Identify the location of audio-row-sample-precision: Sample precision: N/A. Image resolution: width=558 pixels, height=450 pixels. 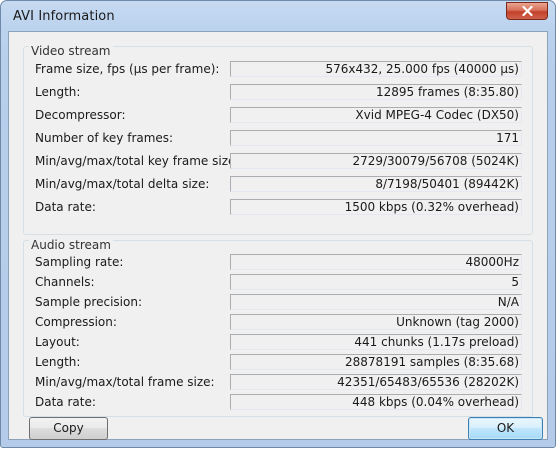
(278, 302).